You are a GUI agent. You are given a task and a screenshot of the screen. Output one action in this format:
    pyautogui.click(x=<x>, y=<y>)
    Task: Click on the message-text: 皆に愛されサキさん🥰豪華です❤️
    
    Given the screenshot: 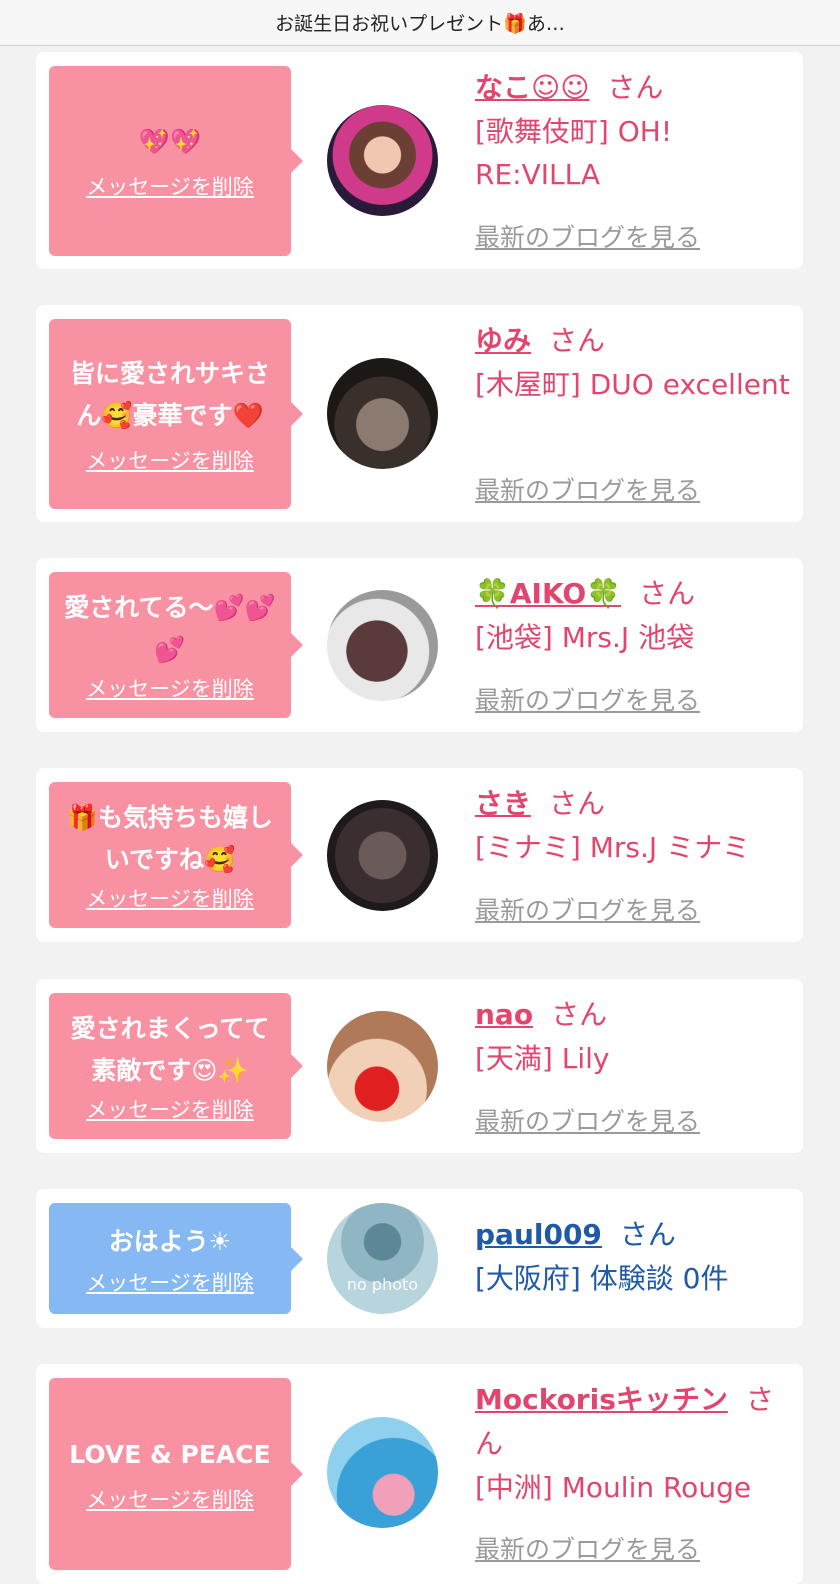 What is the action you would take?
    pyautogui.click(x=169, y=394)
    